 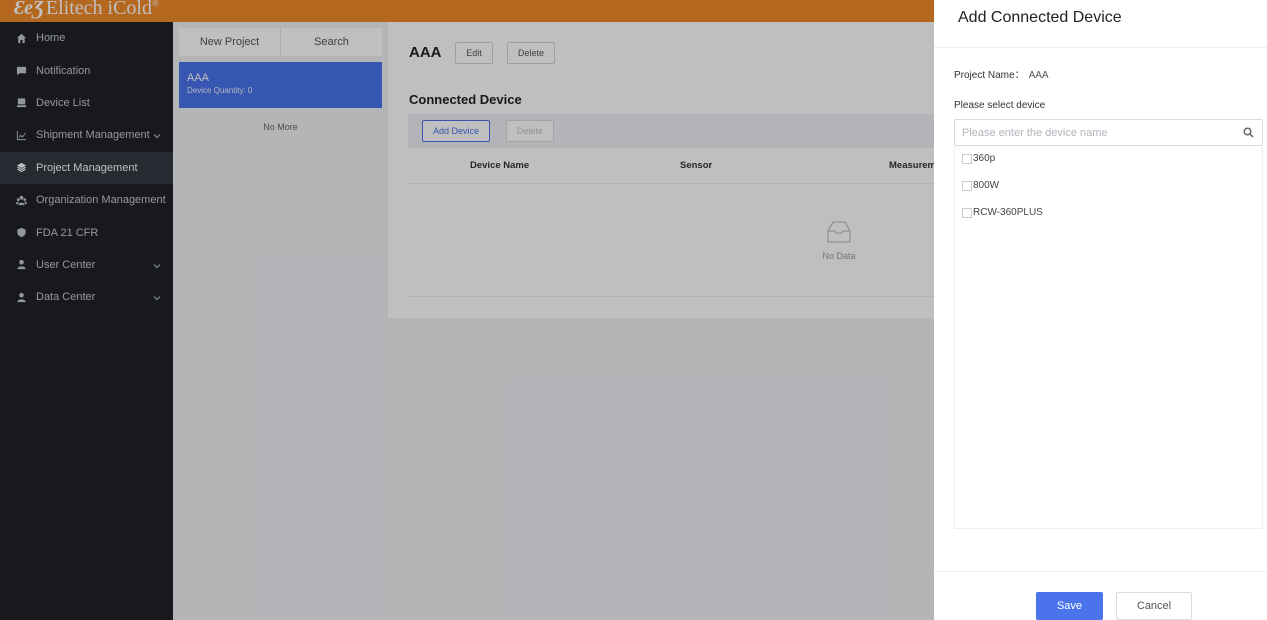 I want to click on device-search-box, so click(x=1108, y=132).